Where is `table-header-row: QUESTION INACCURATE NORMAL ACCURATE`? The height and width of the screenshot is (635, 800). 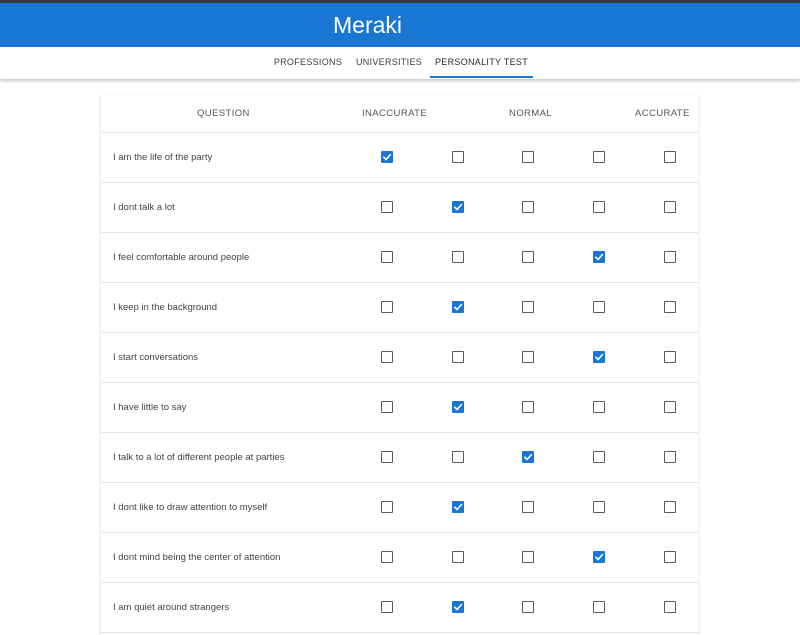 table-header-row: QUESTION INACCURATE NORMAL ACCURATE is located at coordinates (399, 114).